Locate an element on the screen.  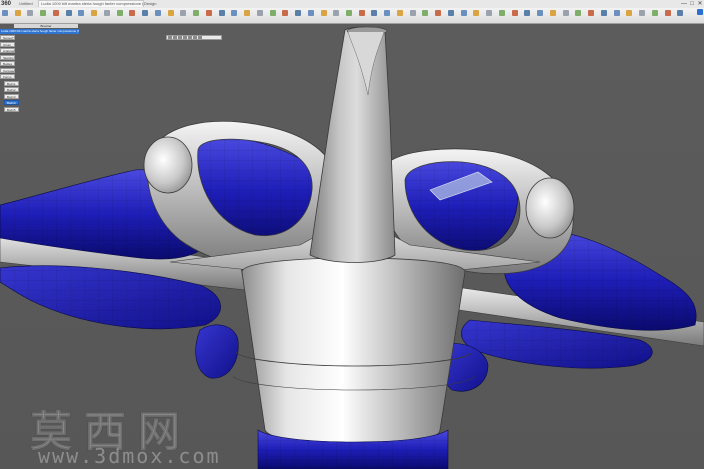
tab-design: Design is located at coordinates (150, 4).